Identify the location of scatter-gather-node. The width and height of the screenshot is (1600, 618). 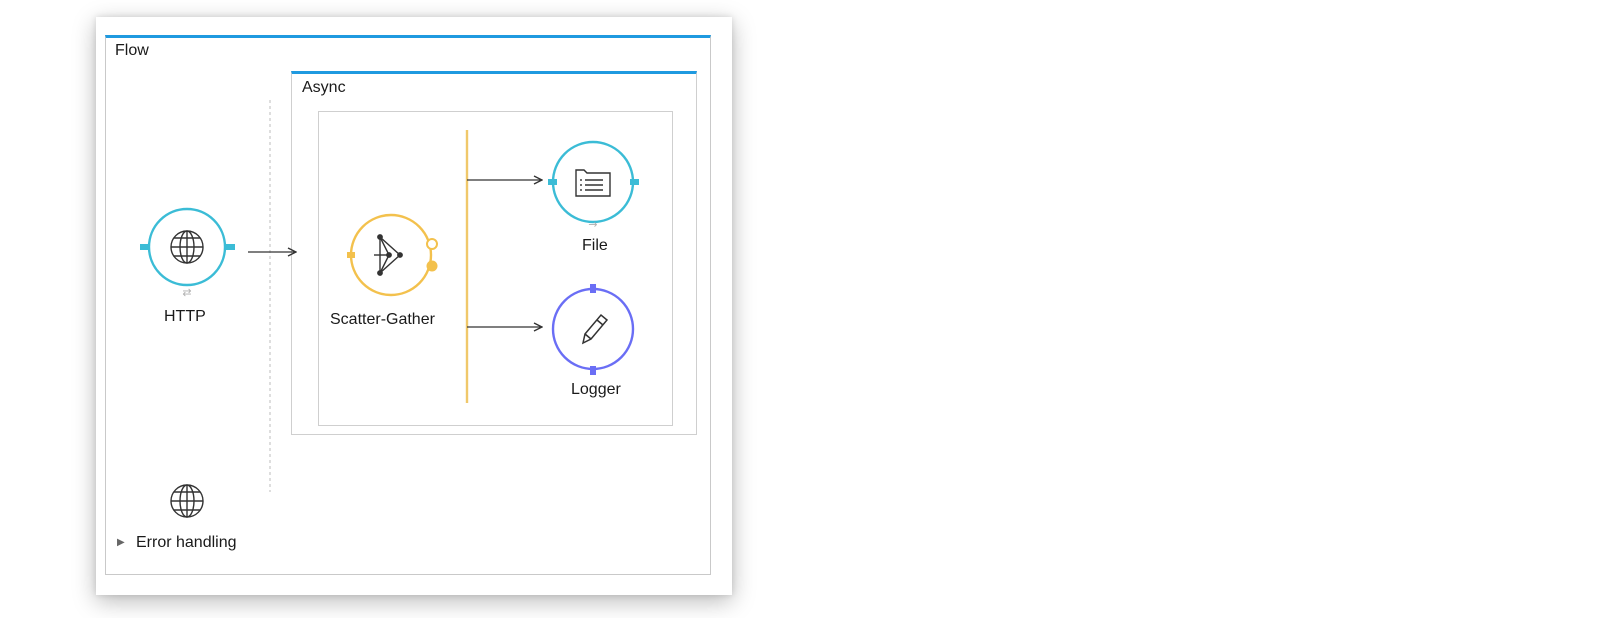
(392, 255).